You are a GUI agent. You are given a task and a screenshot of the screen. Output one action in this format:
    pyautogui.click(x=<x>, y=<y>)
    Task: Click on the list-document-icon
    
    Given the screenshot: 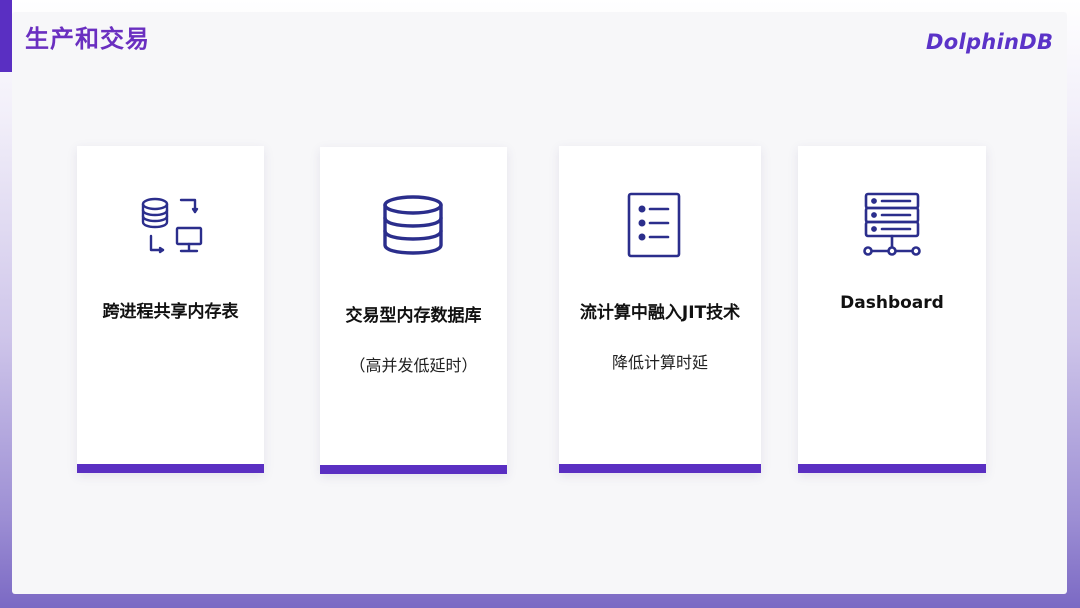 What is the action you would take?
    pyautogui.click(x=654, y=225)
    